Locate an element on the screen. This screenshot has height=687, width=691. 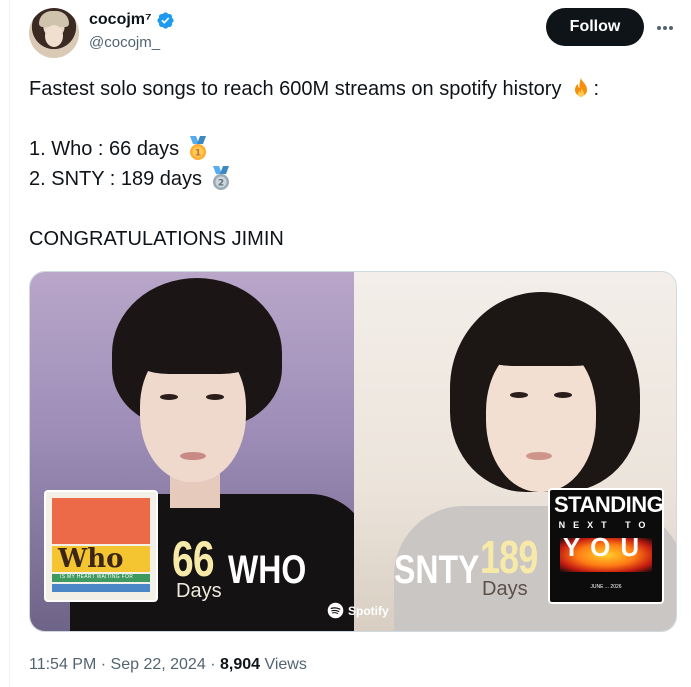
views-count: 8,904 is located at coordinates (240, 664).